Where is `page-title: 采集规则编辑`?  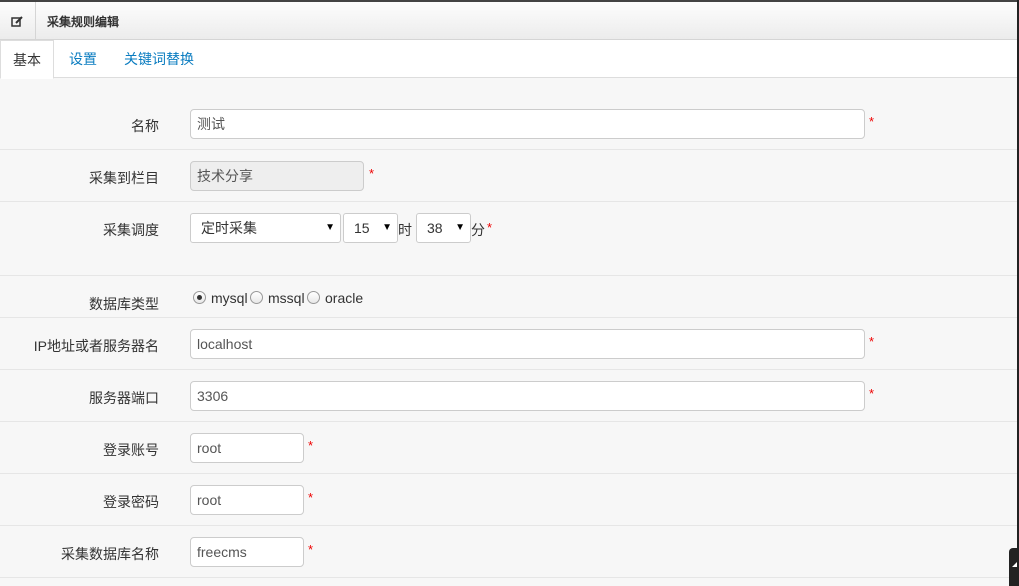 page-title: 采集规则编辑 is located at coordinates (83, 22).